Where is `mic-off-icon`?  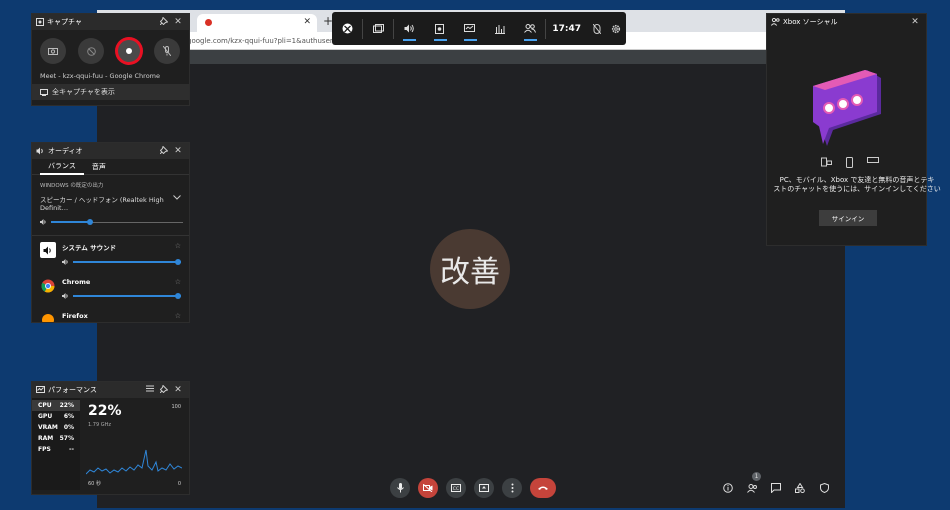
mic-off-icon is located at coordinates (167, 51).